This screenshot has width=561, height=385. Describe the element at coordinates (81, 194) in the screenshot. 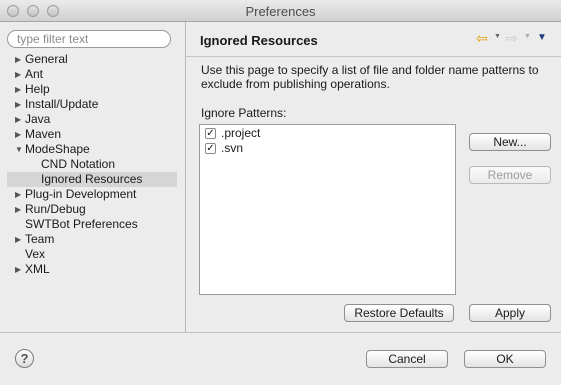

I see `tree-item-label: Plug-in Development` at that location.